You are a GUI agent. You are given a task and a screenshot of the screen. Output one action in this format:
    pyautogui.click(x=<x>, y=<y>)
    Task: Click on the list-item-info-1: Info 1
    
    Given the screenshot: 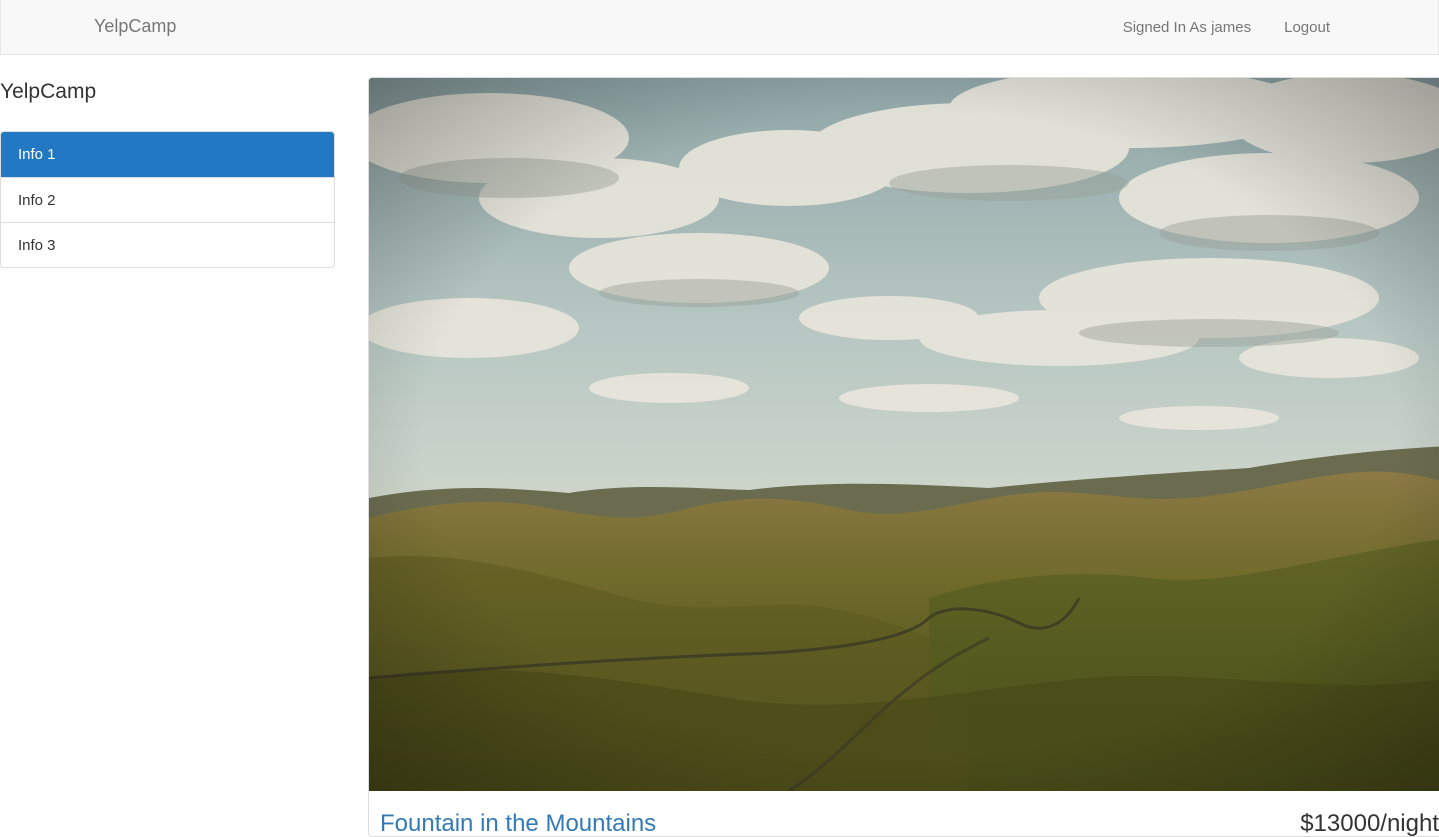 What is the action you would take?
    pyautogui.click(x=167, y=154)
    